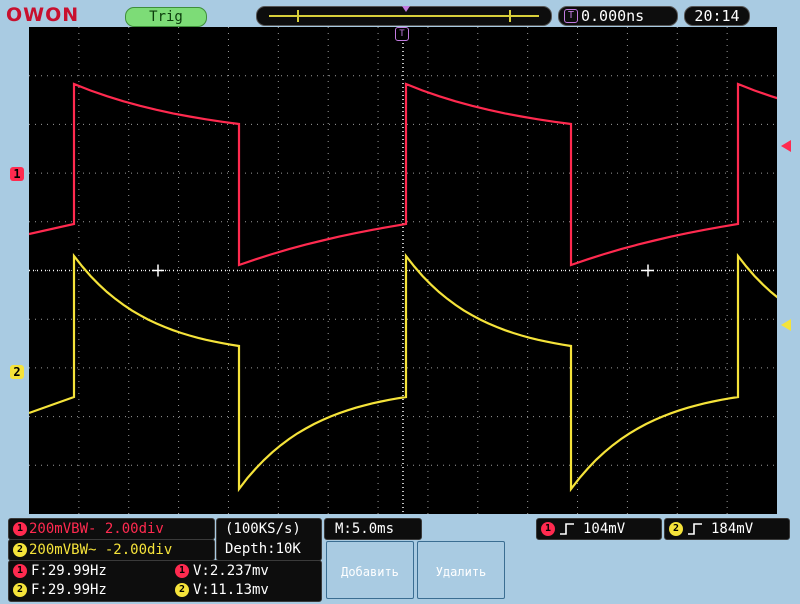  What do you see at coordinates (20, 590) in the screenshot?
I see `meas-ch2-freq-badge: 2` at bounding box center [20, 590].